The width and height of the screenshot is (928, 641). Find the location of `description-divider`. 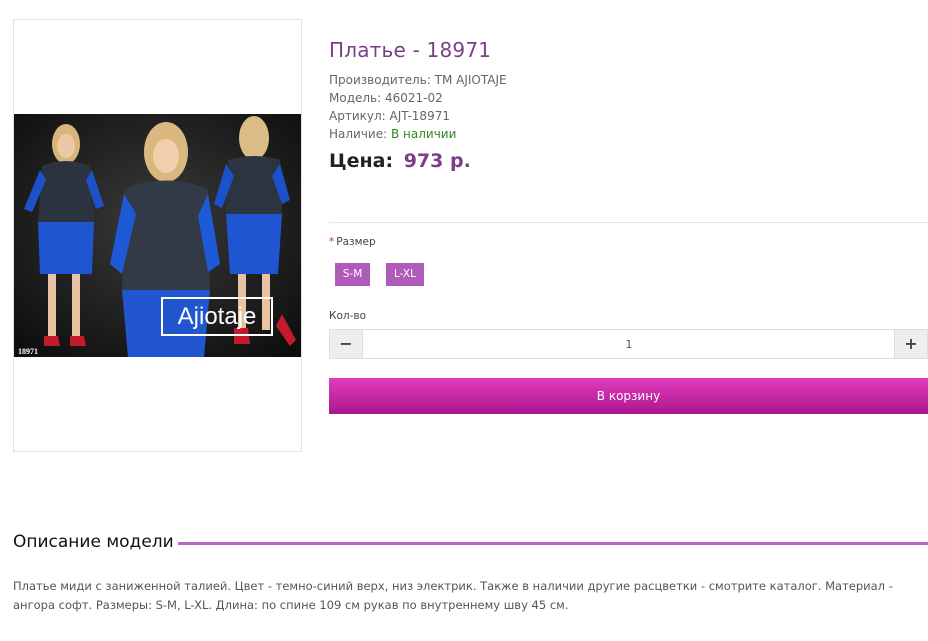

description-divider is located at coordinates (553, 543).